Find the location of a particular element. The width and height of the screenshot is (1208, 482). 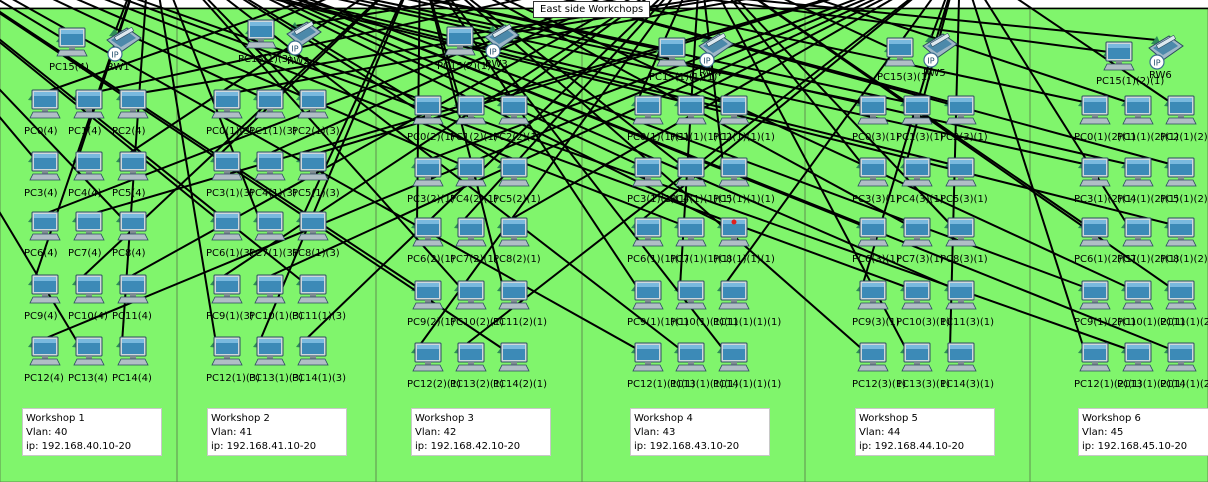

workshop-info-box: Workshop 4 Vlan: 43 ip: 192.168.43.10-20 is located at coordinates (700, 432).